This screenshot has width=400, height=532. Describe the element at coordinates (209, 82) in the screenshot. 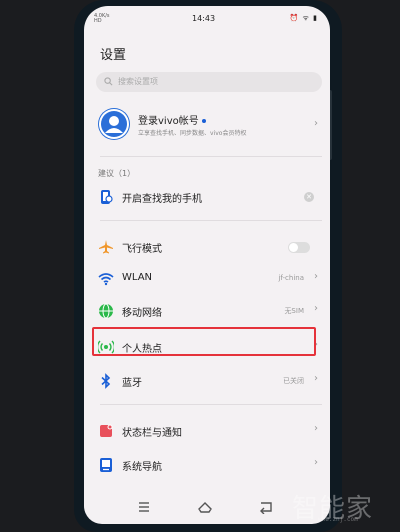

I see `search-input: 搜索设置项` at that location.